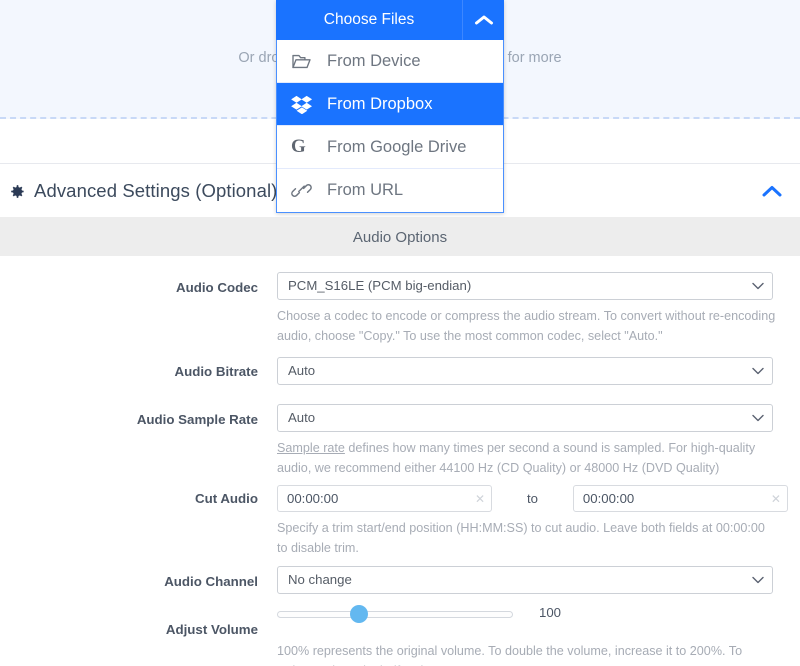 The width and height of the screenshot is (800, 666). I want to click on label-audio-codec: Audio Codec, so click(217, 287).